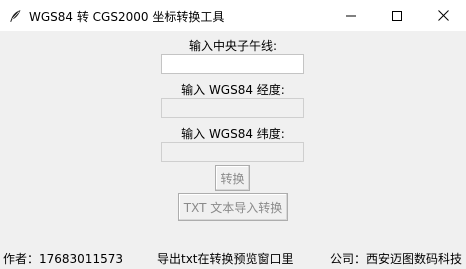  I want to click on meridian-label: 输入中央子午线:, so click(233, 46).